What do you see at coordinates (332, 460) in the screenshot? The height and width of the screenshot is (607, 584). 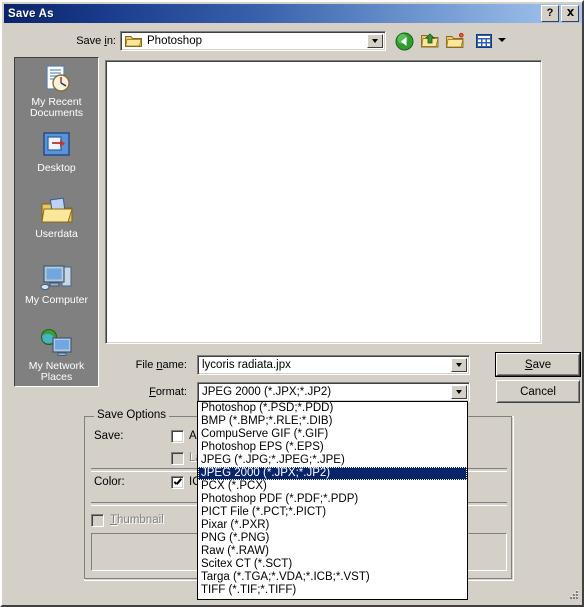 I see `format-option: JPEG (*.JPG;*.JPEG;*.JPE)` at bounding box center [332, 460].